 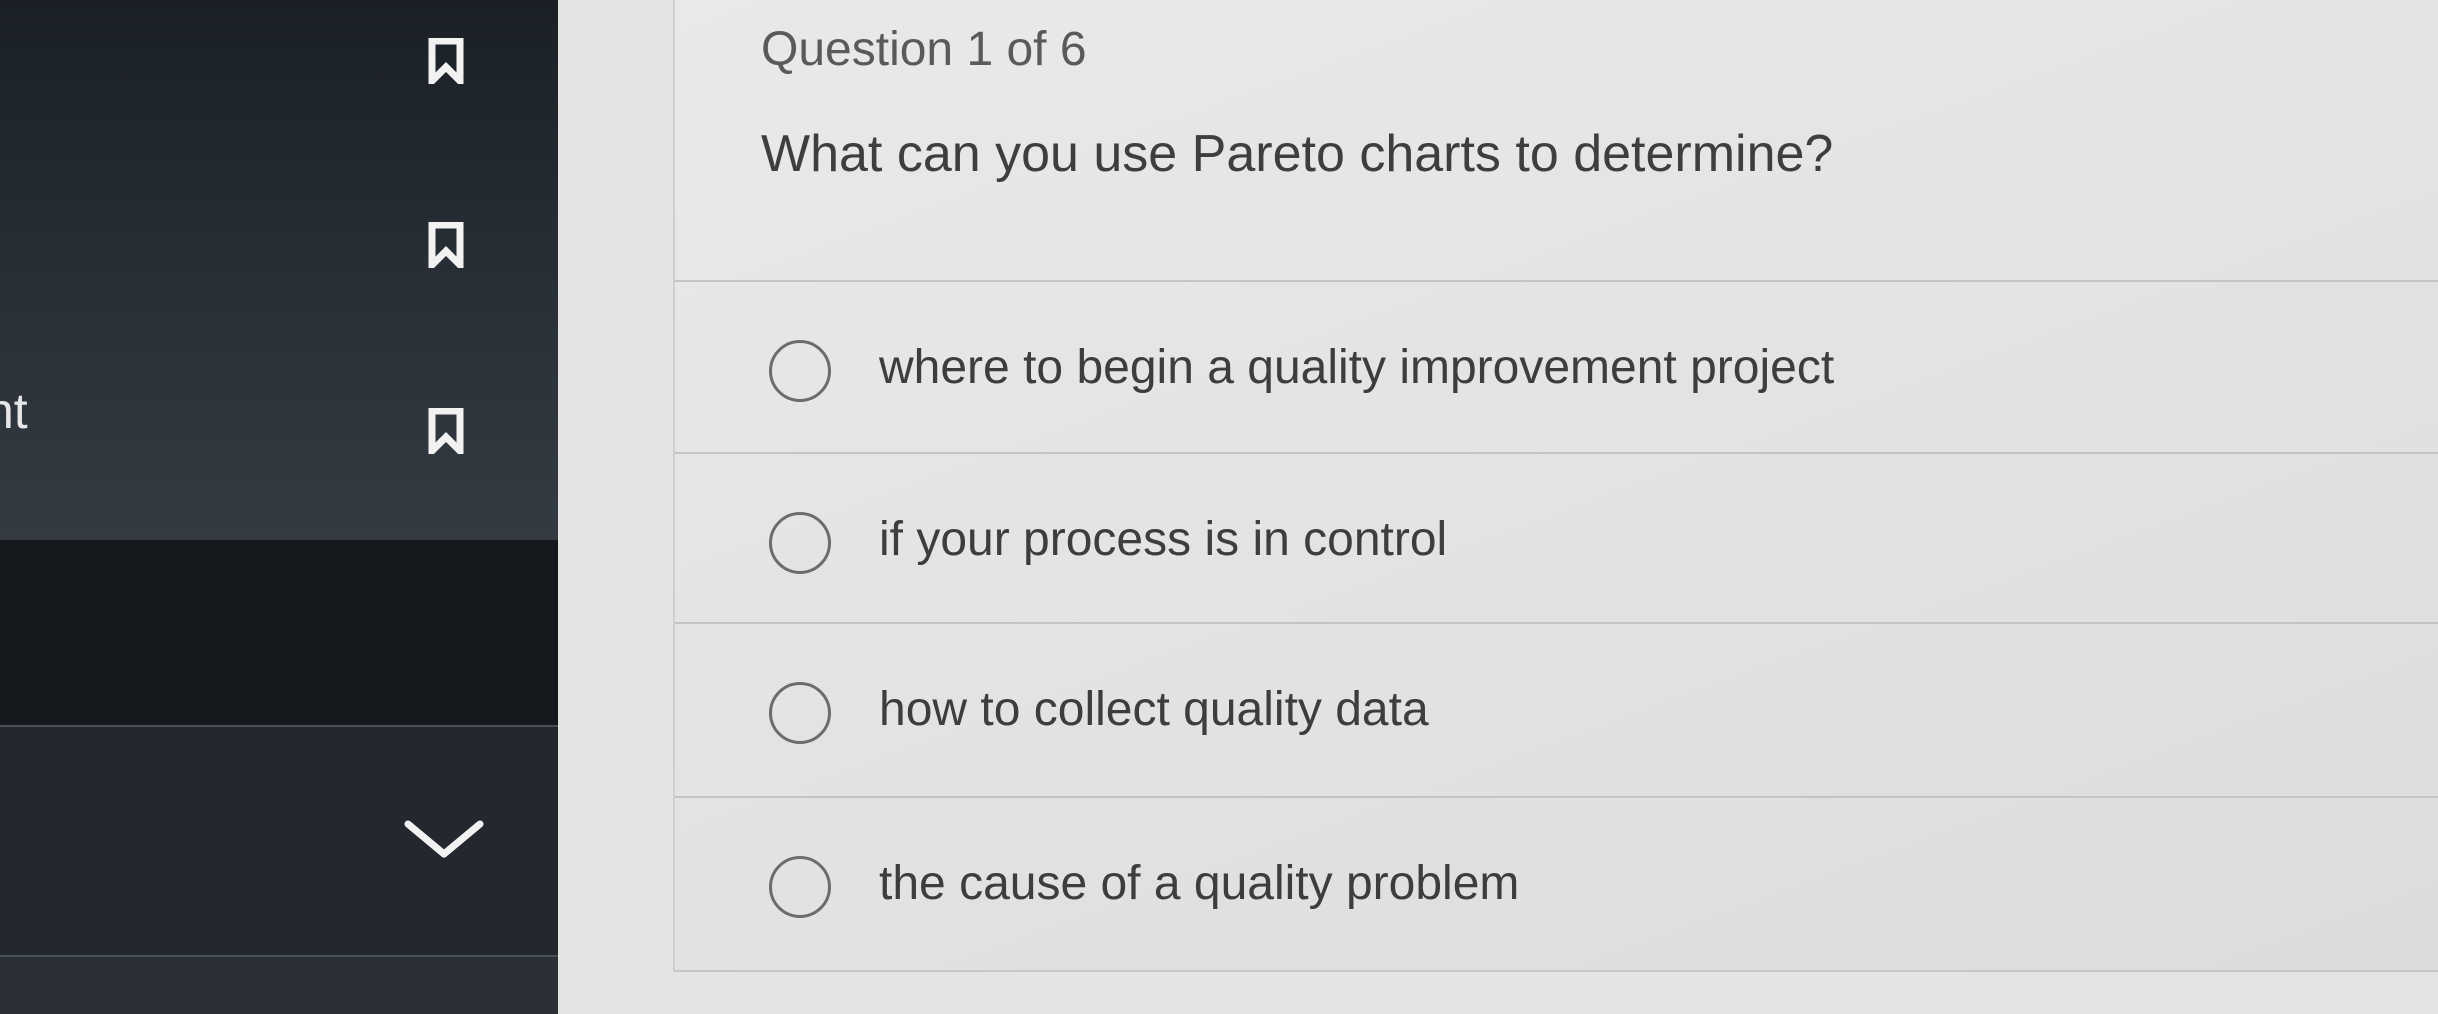 What do you see at coordinates (924, 49) in the screenshot?
I see `question-counter: Question 1 of 6` at bounding box center [924, 49].